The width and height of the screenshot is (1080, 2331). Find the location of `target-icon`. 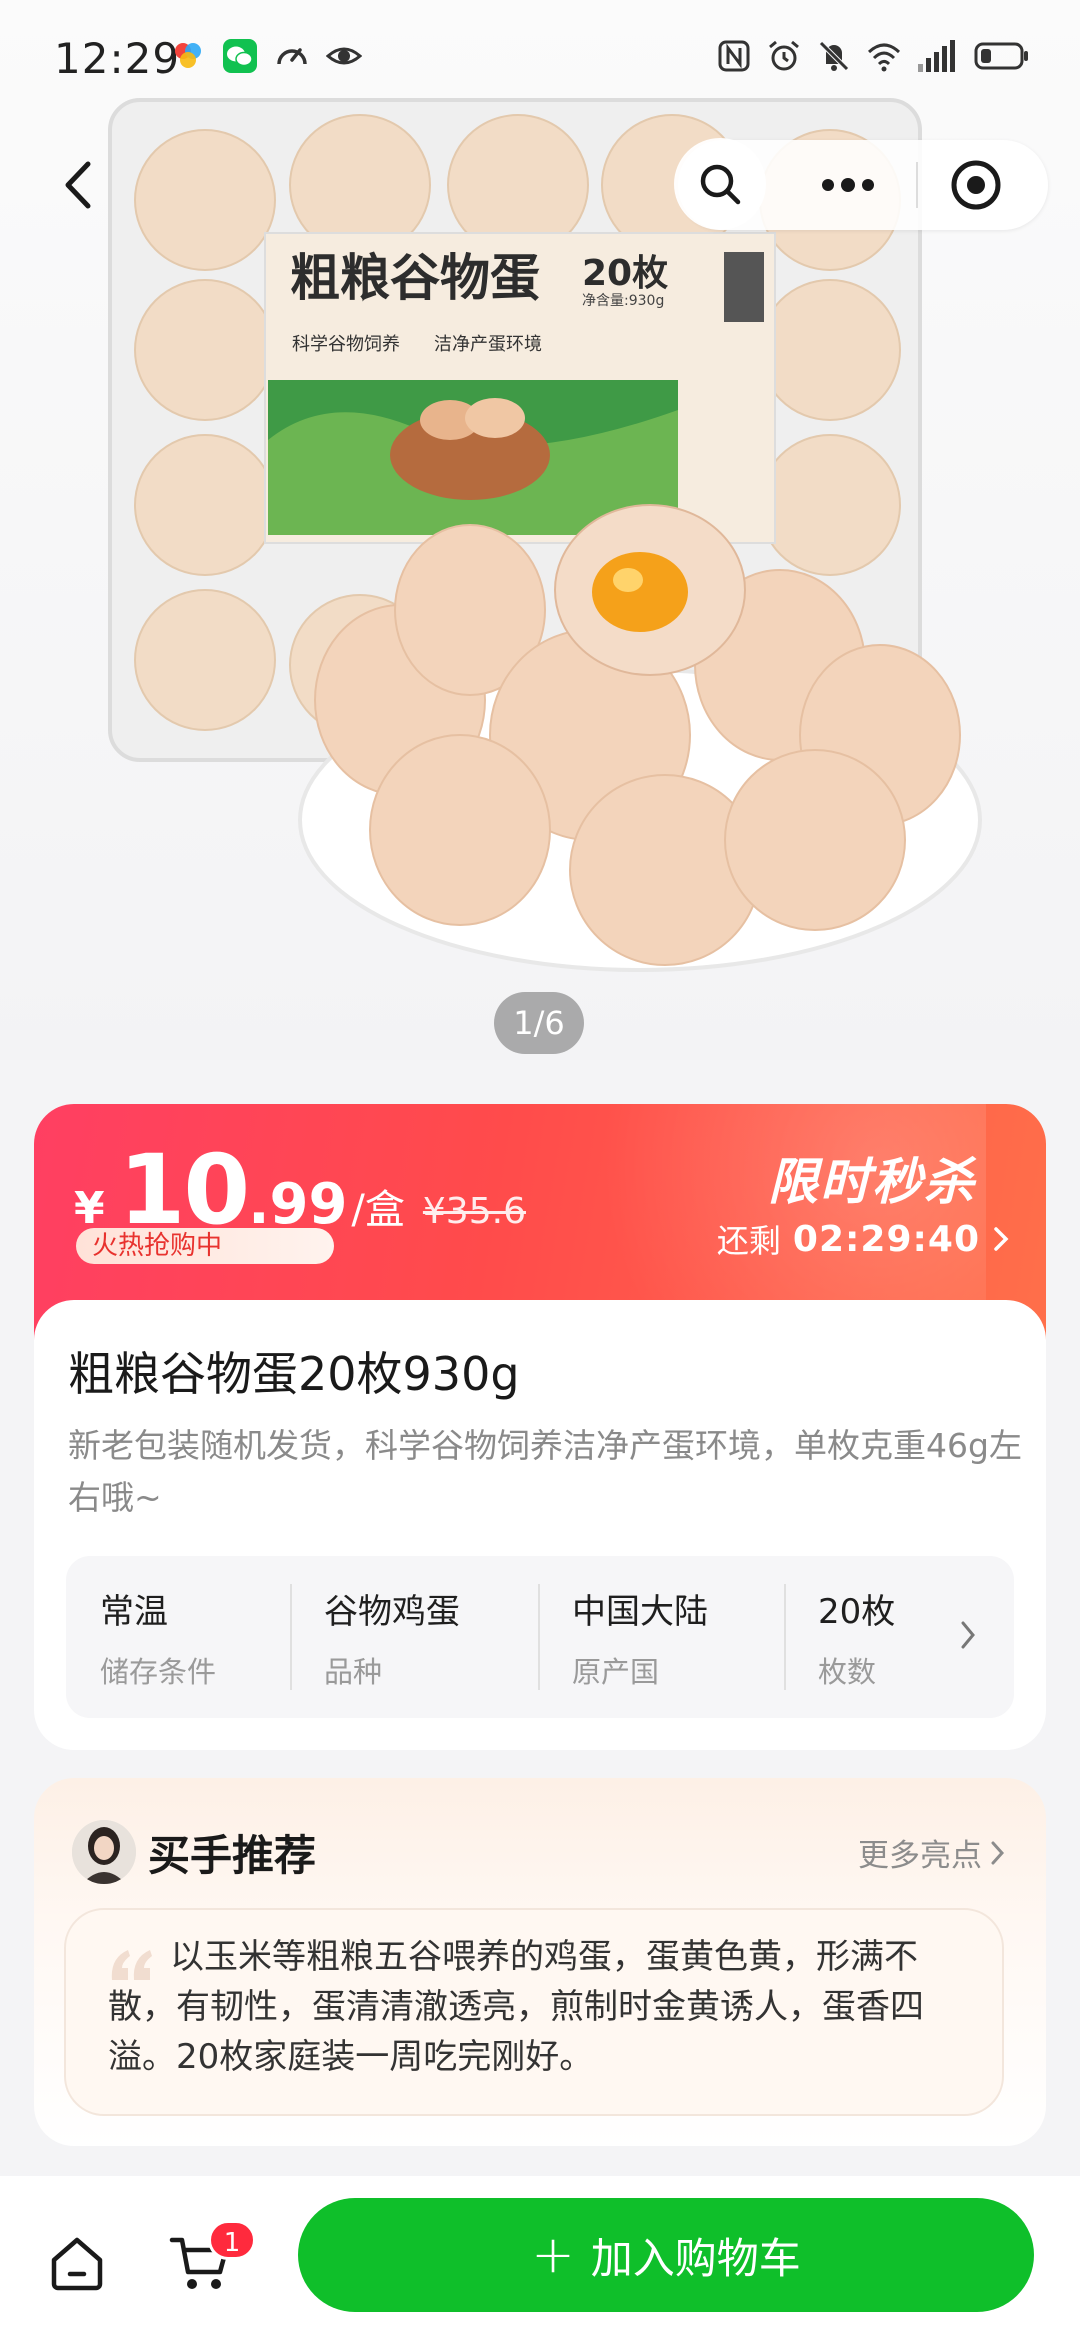

target-icon is located at coordinates (976, 185).